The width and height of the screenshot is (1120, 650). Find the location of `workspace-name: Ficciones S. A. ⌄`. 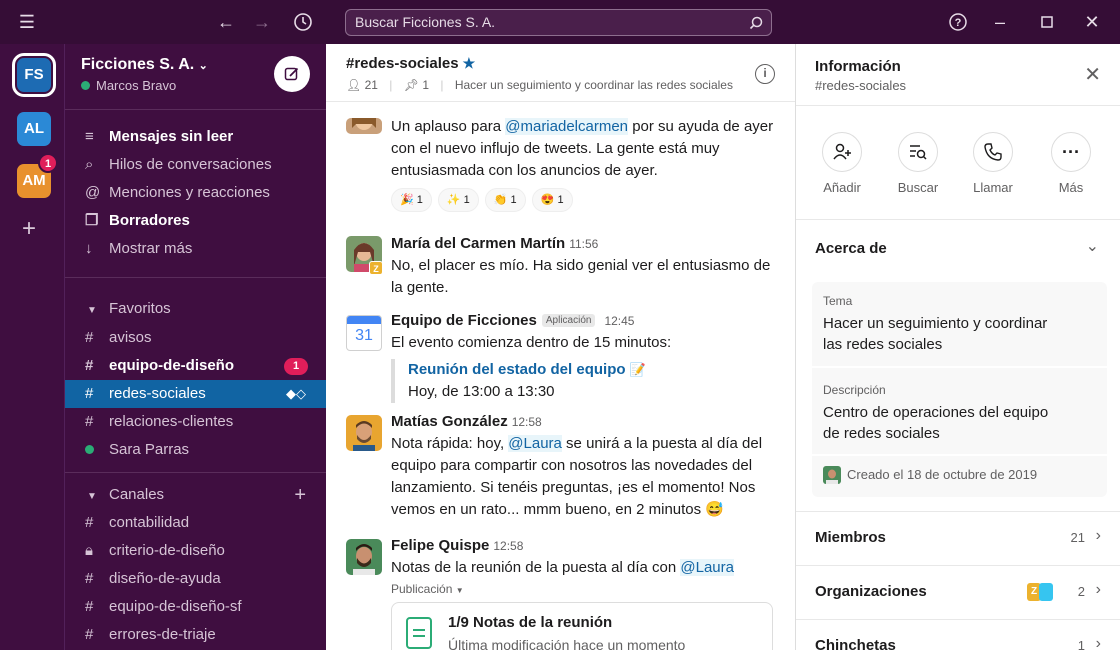

workspace-name: Ficciones S. A. ⌄ is located at coordinates (144, 65).